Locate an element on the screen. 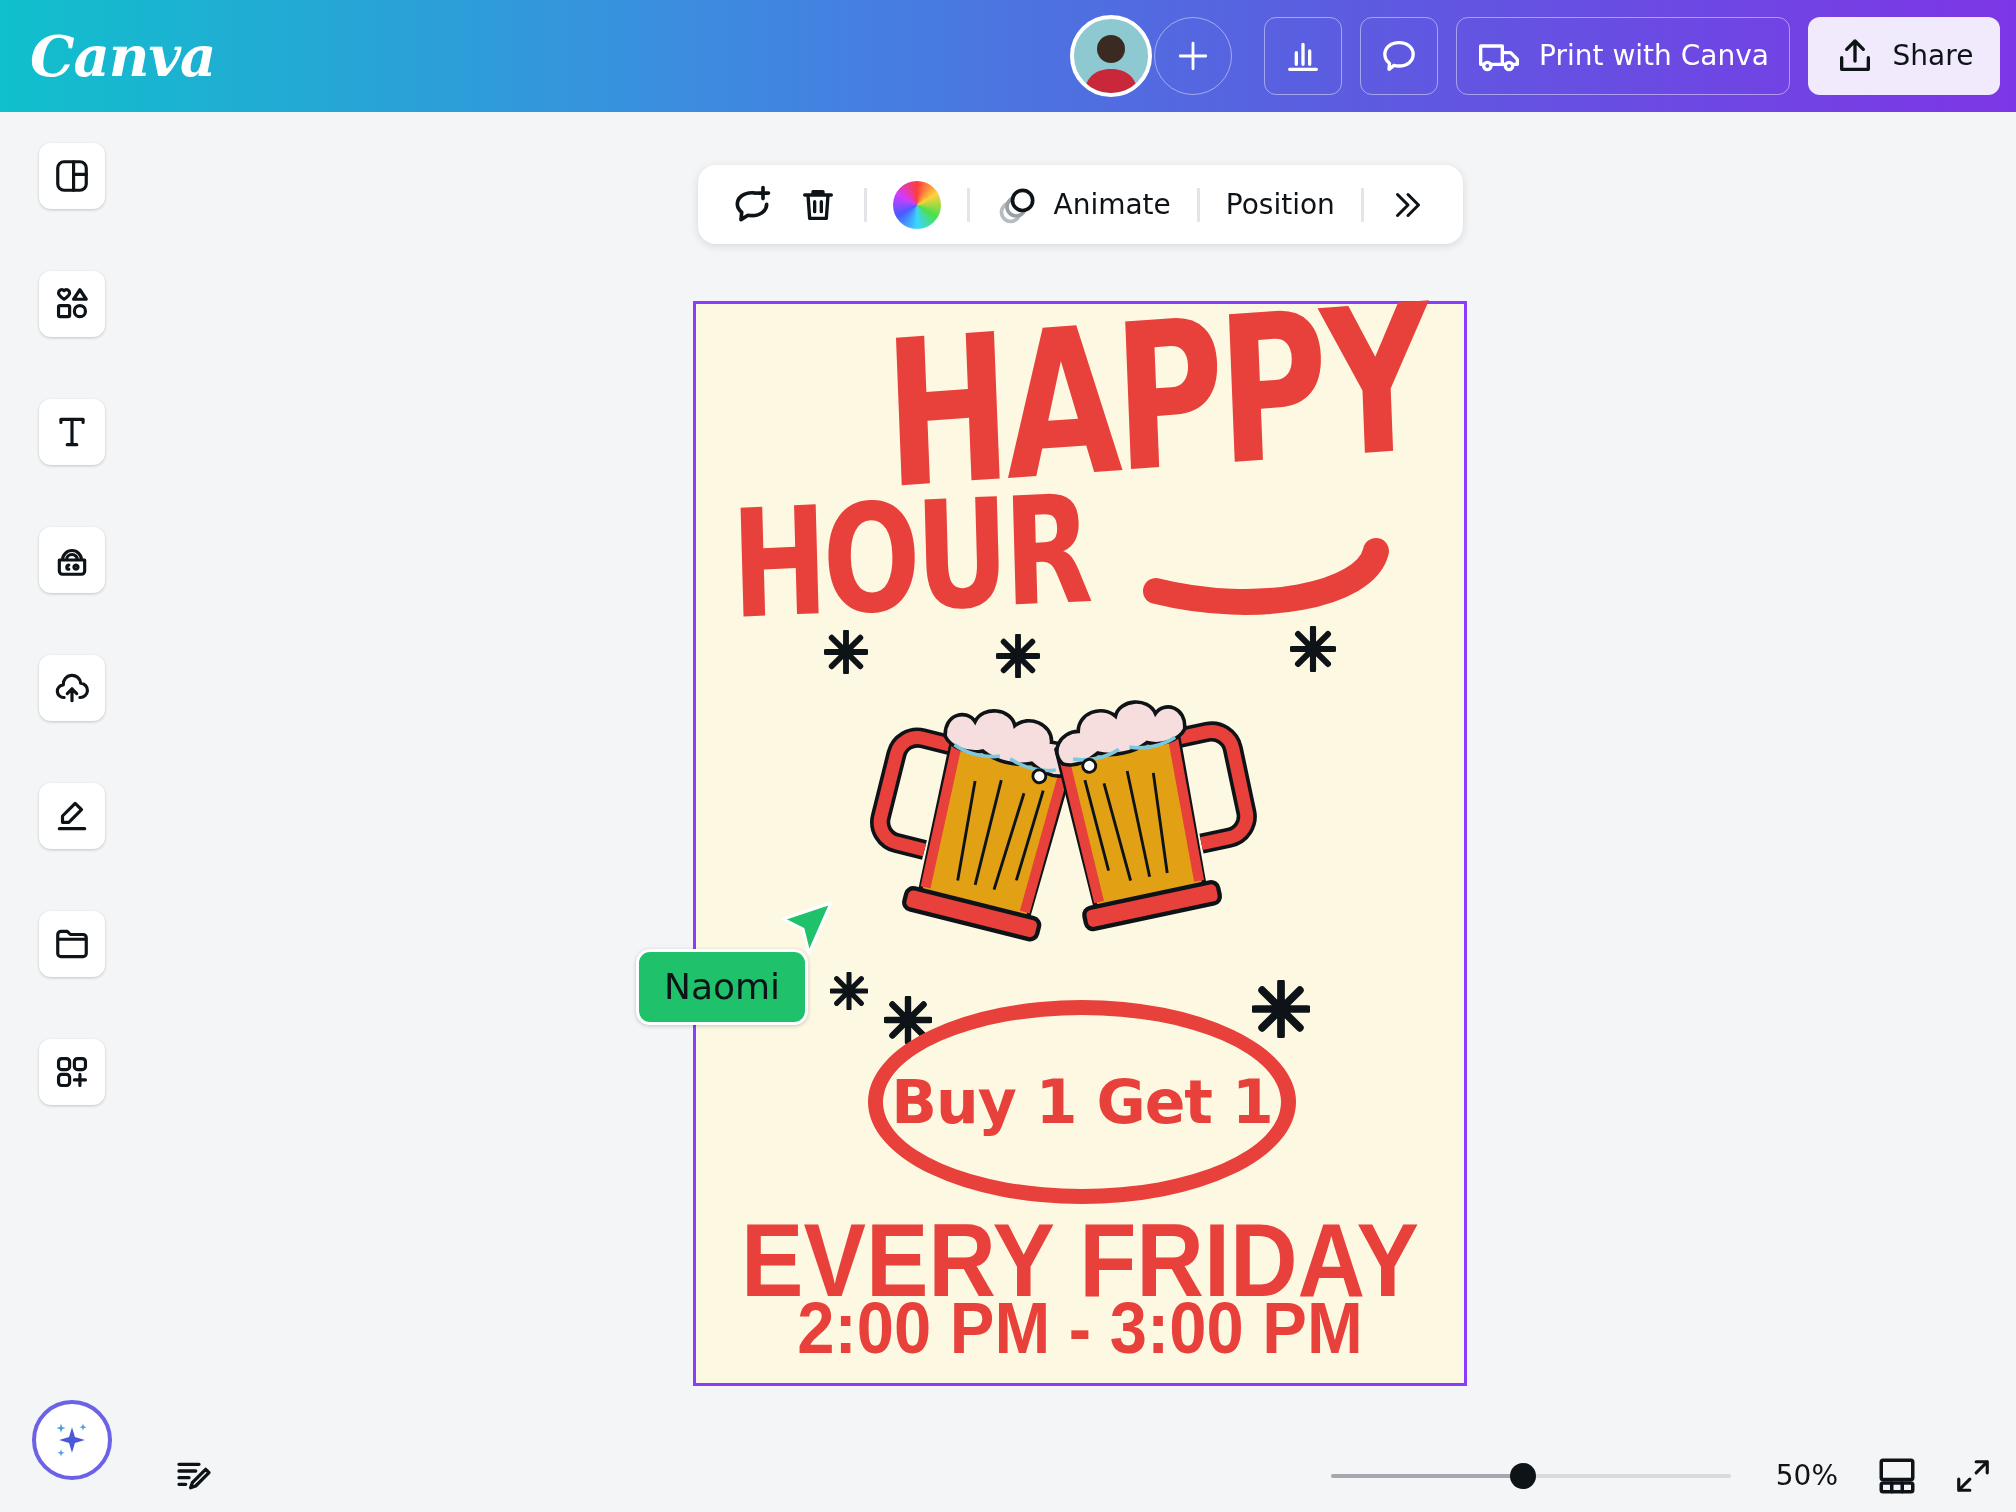 The height and width of the screenshot is (1512, 2016). zoom-slider-thumb is located at coordinates (1522, 1476).